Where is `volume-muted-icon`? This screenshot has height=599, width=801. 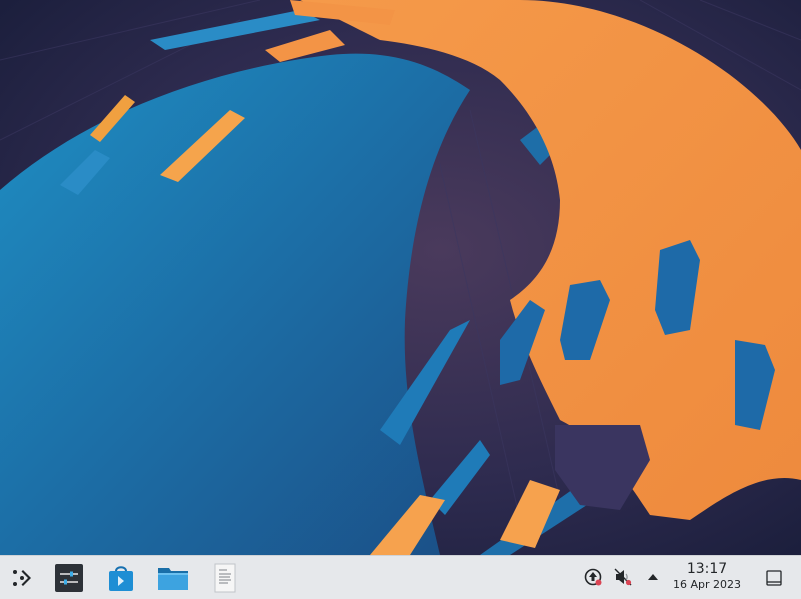
volume-muted-icon is located at coordinates (623, 577).